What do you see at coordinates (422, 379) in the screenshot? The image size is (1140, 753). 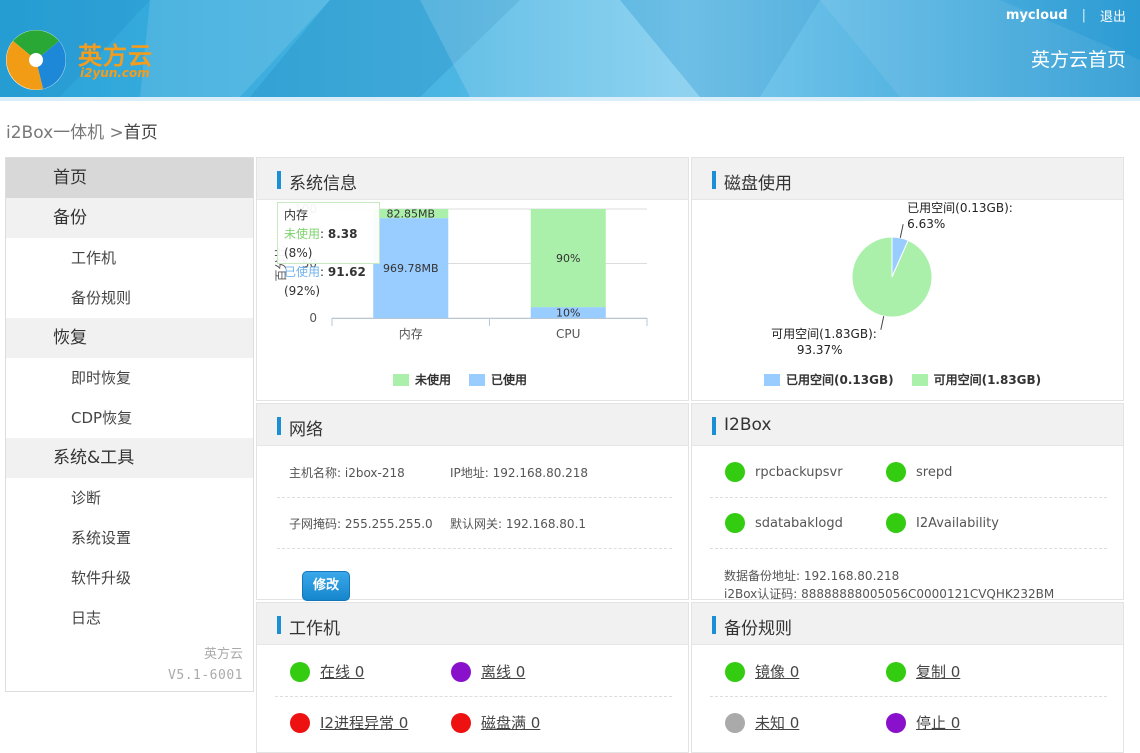 I see `legend-unused: 未使用` at bounding box center [422, 379].